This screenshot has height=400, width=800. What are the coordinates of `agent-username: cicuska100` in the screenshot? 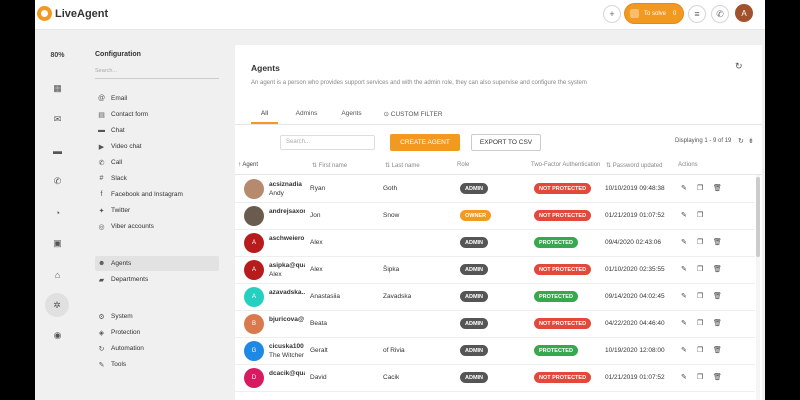 It's located at (287, 346).